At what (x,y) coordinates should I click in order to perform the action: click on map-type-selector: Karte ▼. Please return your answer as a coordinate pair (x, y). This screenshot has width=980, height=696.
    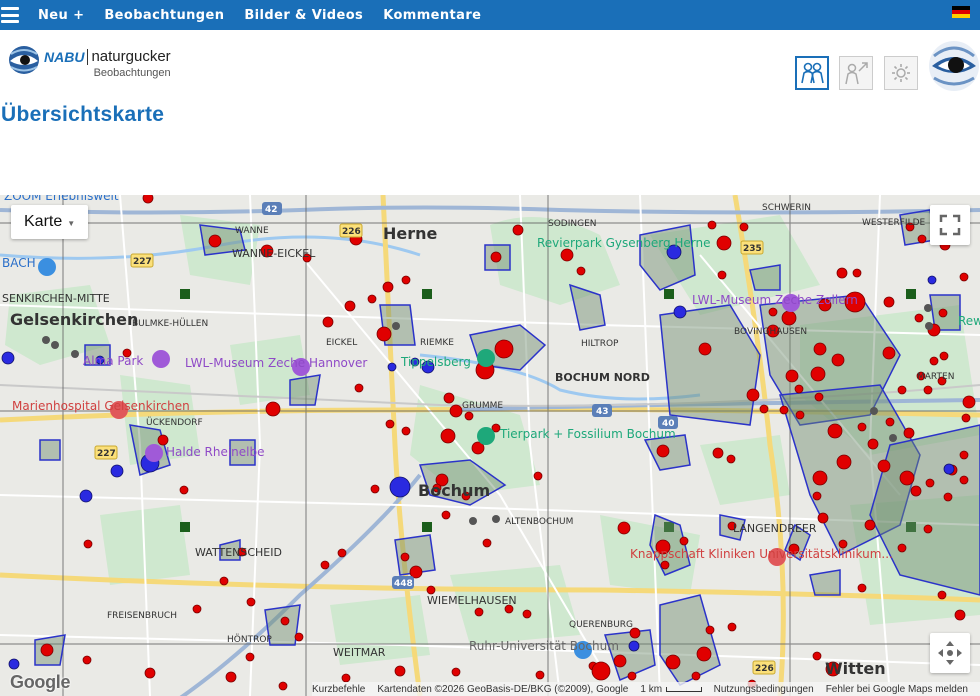
    Looking at the image, I should click on (49, 222).